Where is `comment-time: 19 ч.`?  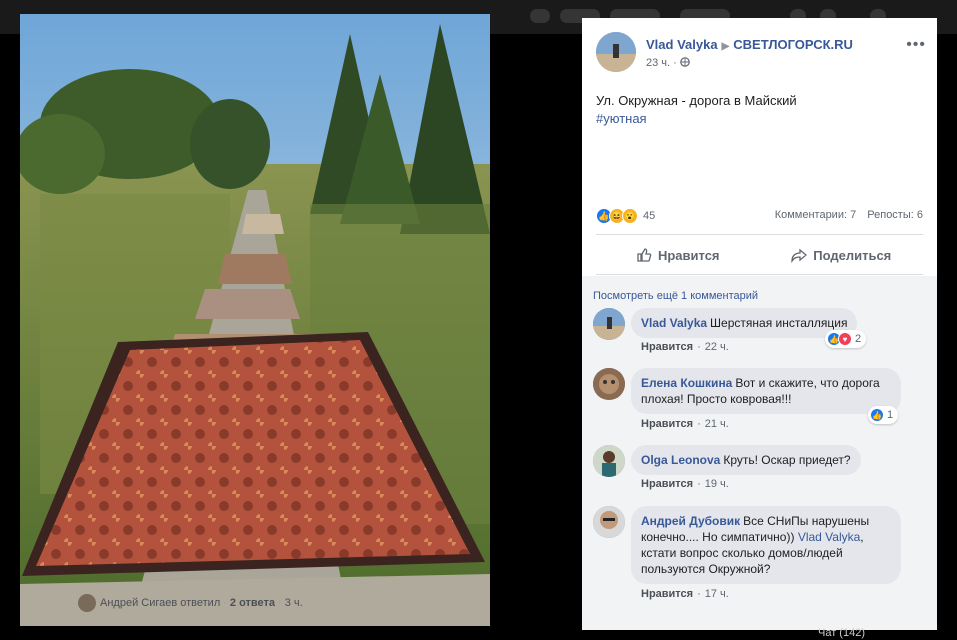 comment-time: 19 ч. is located at coordinates (717, 484).